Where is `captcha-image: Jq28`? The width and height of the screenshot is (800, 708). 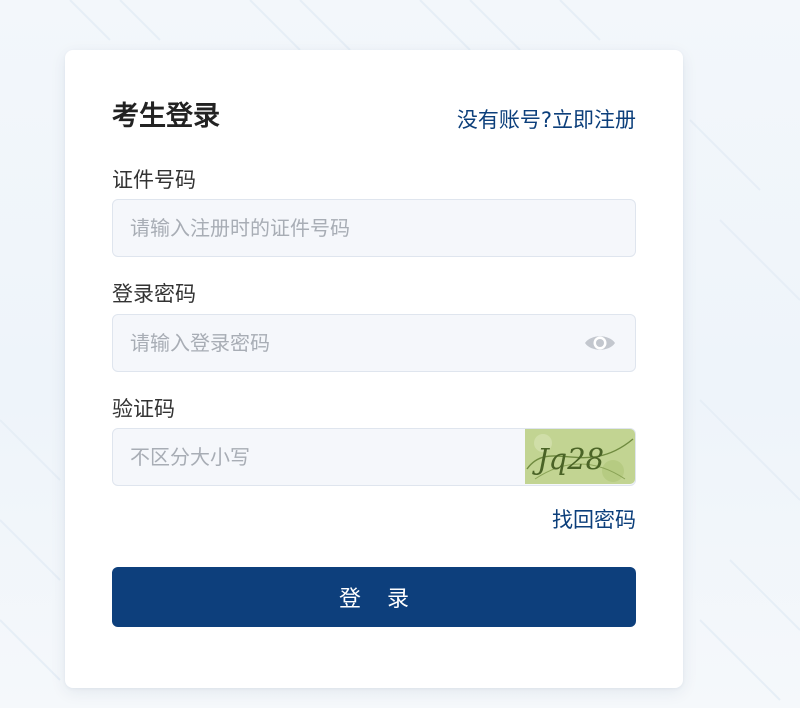 captcha-image: Jq28 is located at coordinates (580, 456).